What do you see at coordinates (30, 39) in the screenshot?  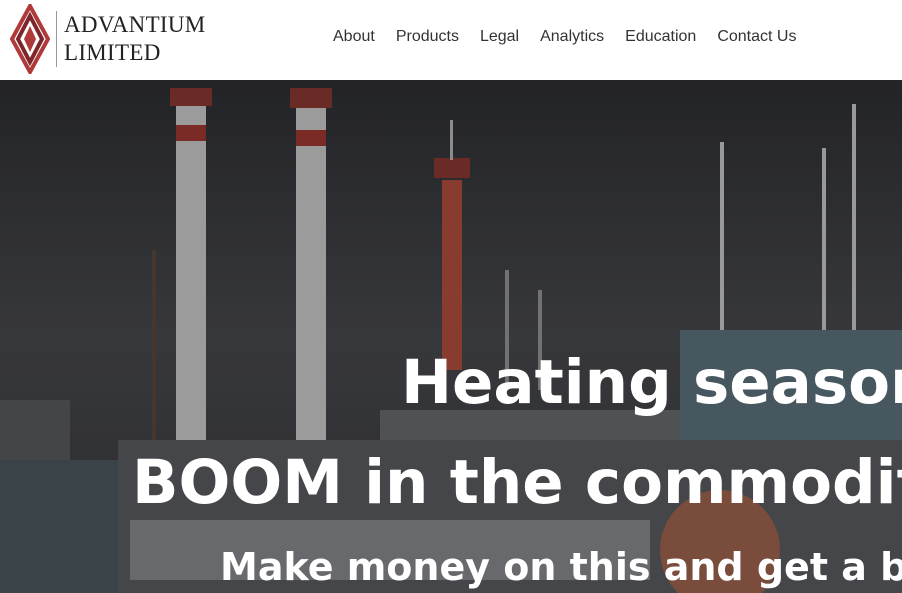 I see `logo-diamond-icon` at bounding box center [30, 39].